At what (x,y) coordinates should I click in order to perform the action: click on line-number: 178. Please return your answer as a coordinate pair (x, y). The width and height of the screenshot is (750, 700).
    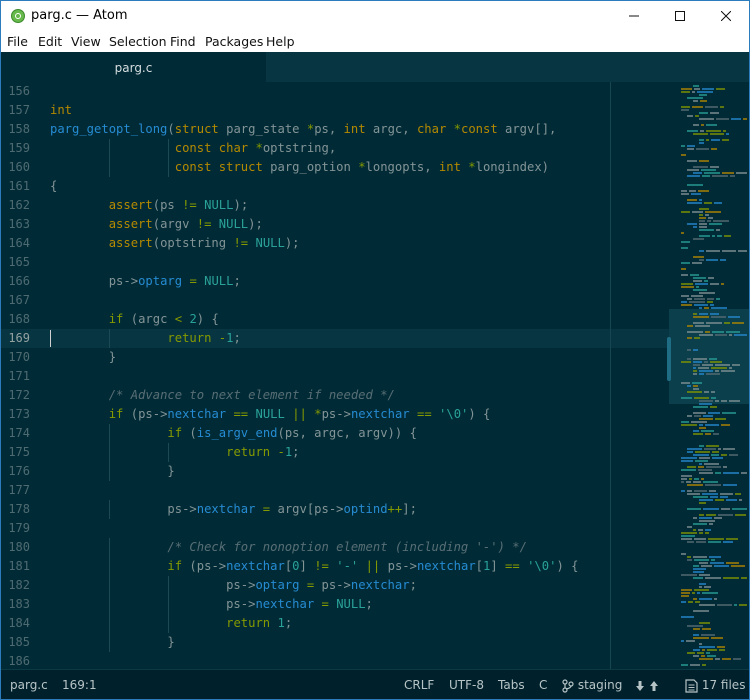
    Looking at the image, I should click on (15, 509).